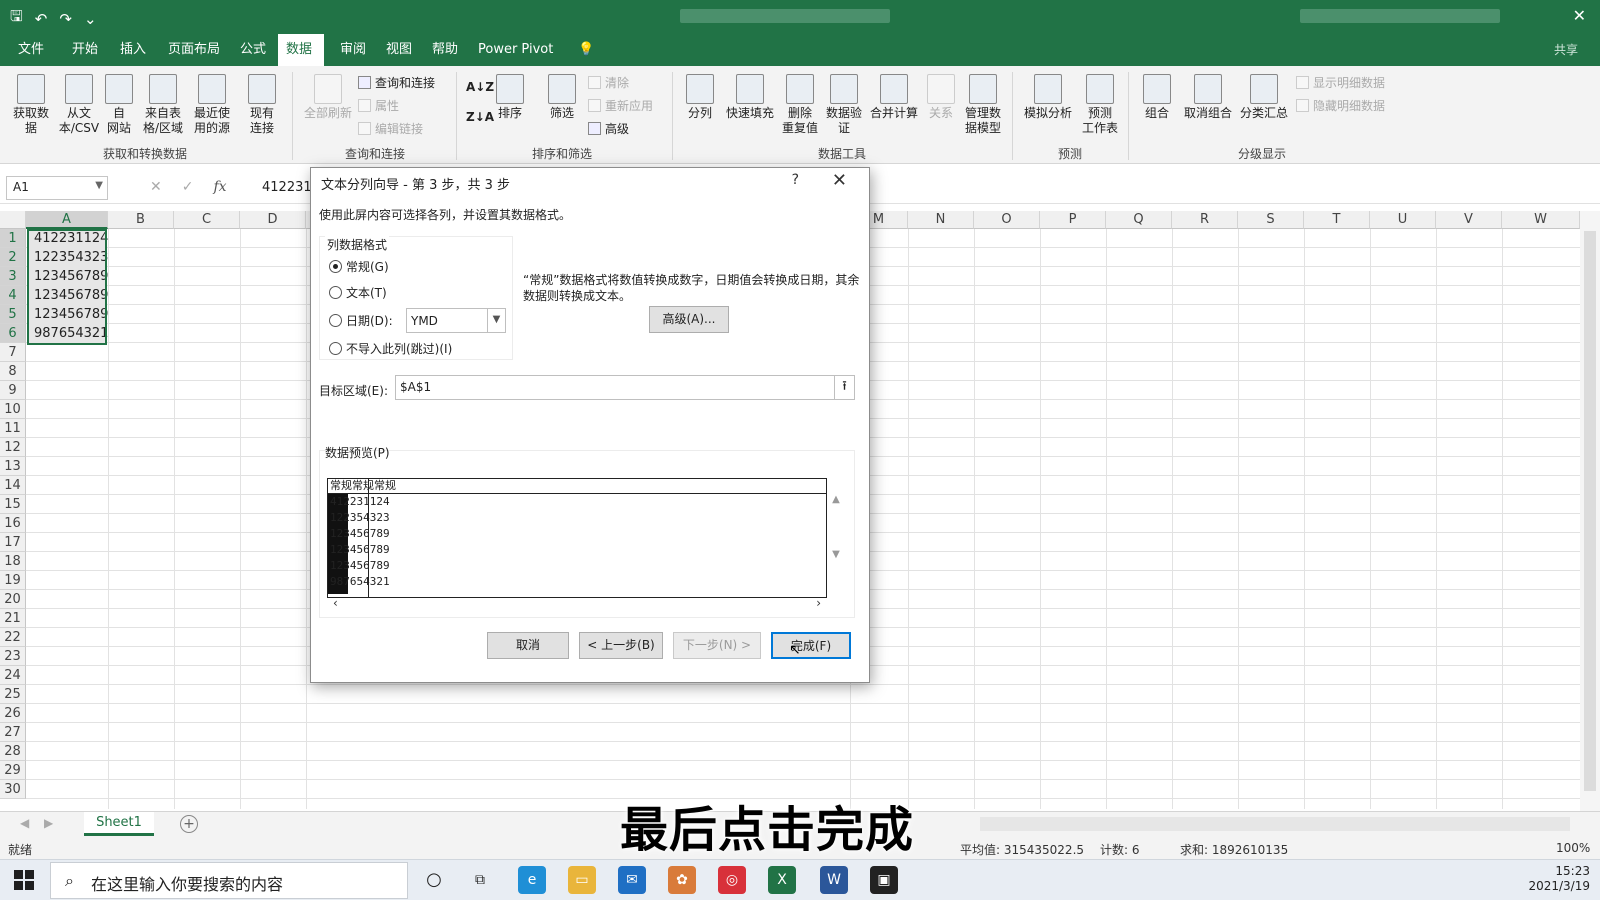  What do you see at coordinates (13, 352) in the screenshot?
I see `row-header-7: 7` at bounding box center [13, 352].